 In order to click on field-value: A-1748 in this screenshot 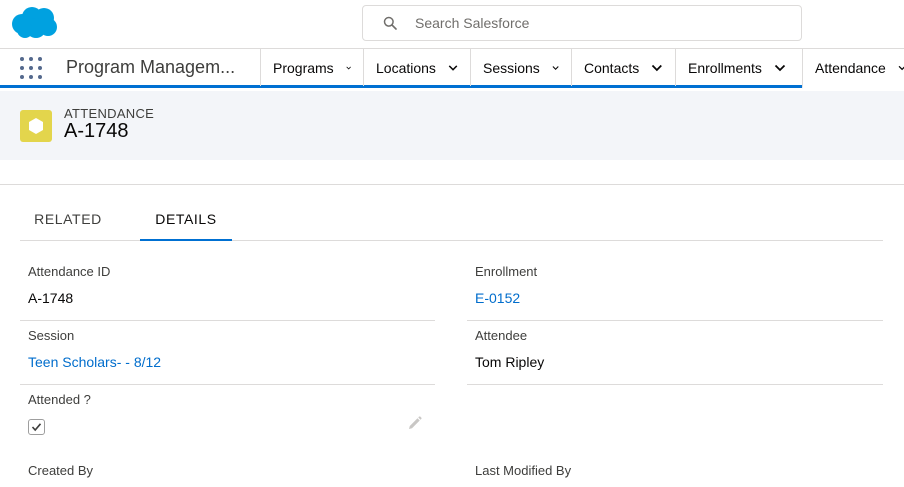, I will do `click(51, 298)`.